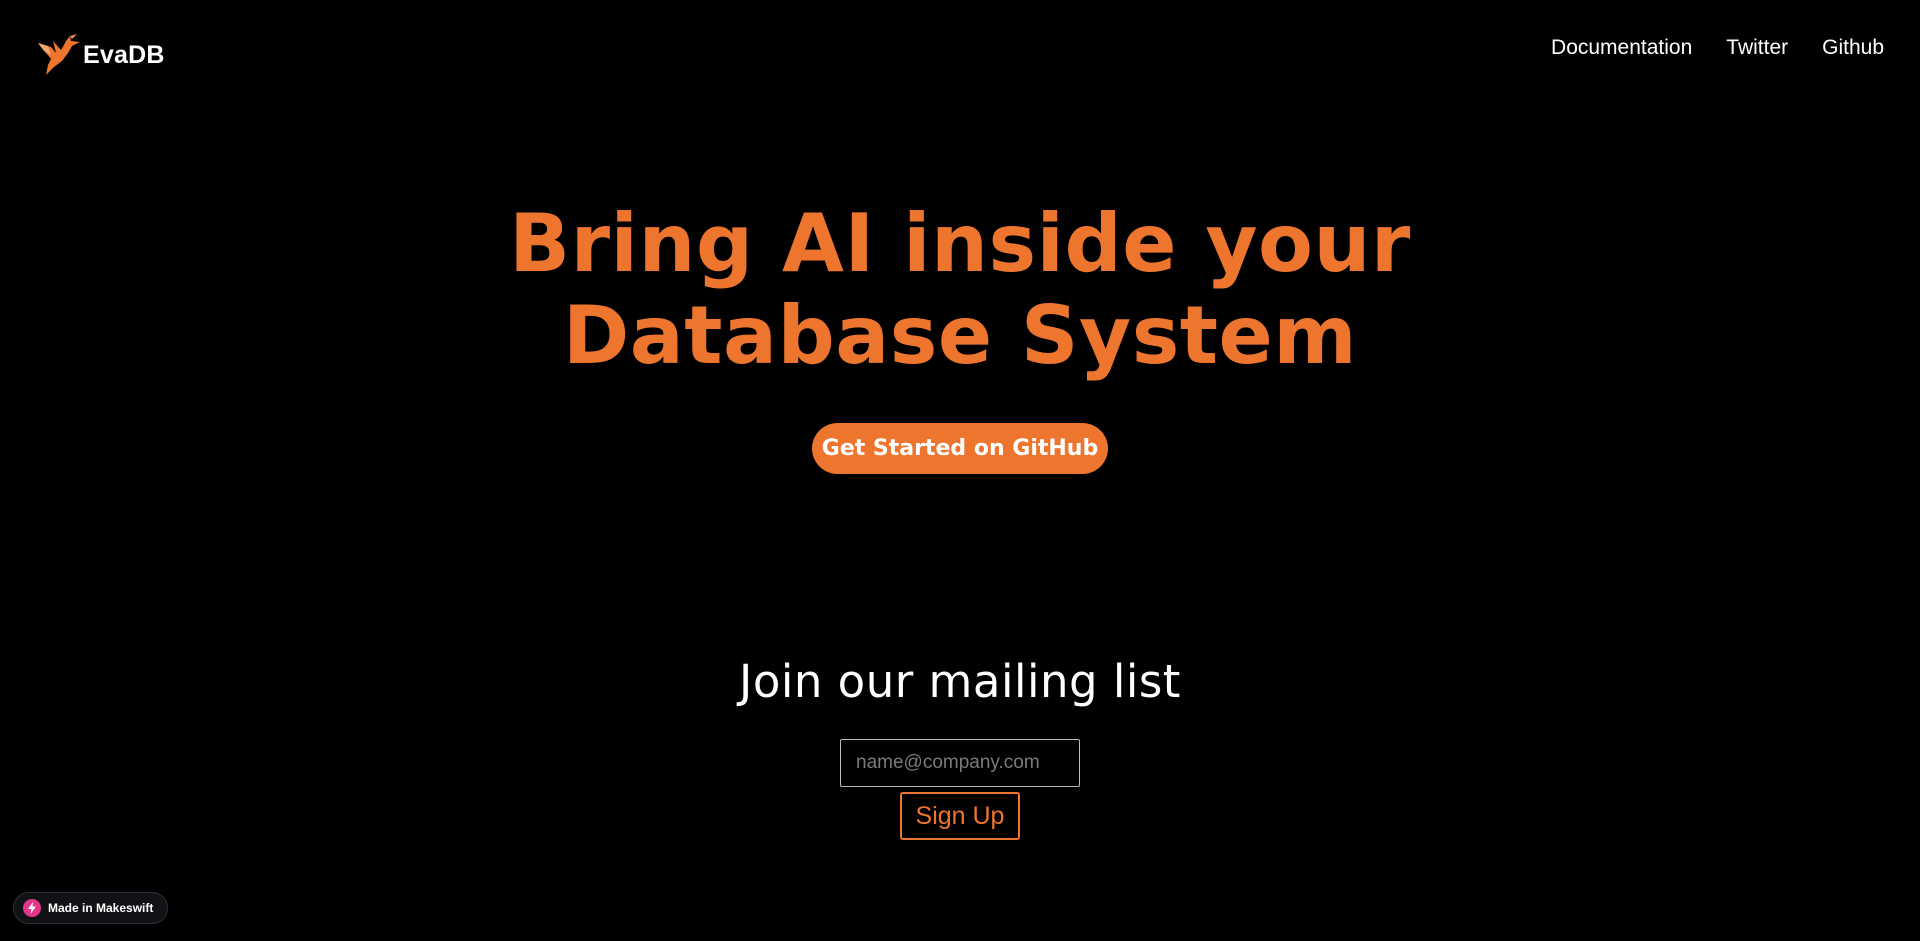  I want to click on makeswift-bolt-icon, so click(32, 908).